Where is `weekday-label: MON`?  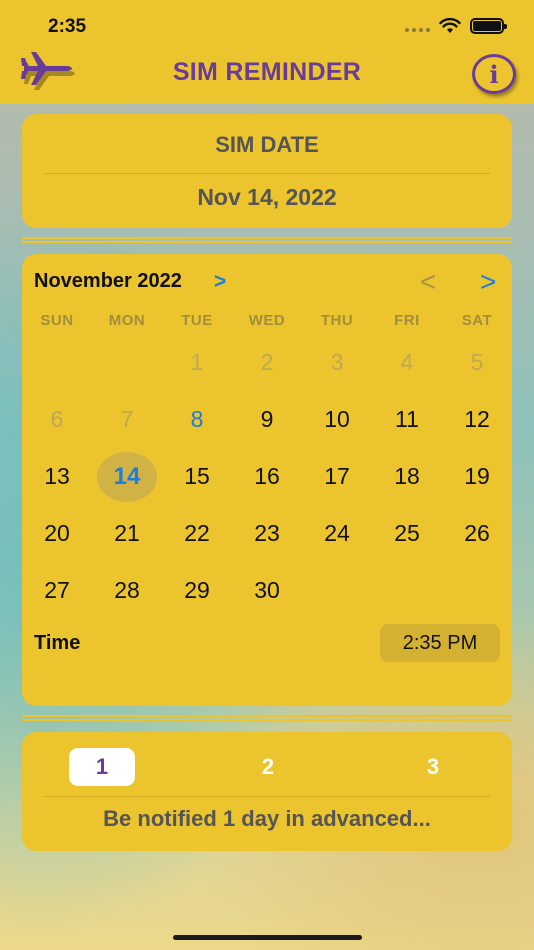
weekday-label: MON is located at coordinates (127, 320).